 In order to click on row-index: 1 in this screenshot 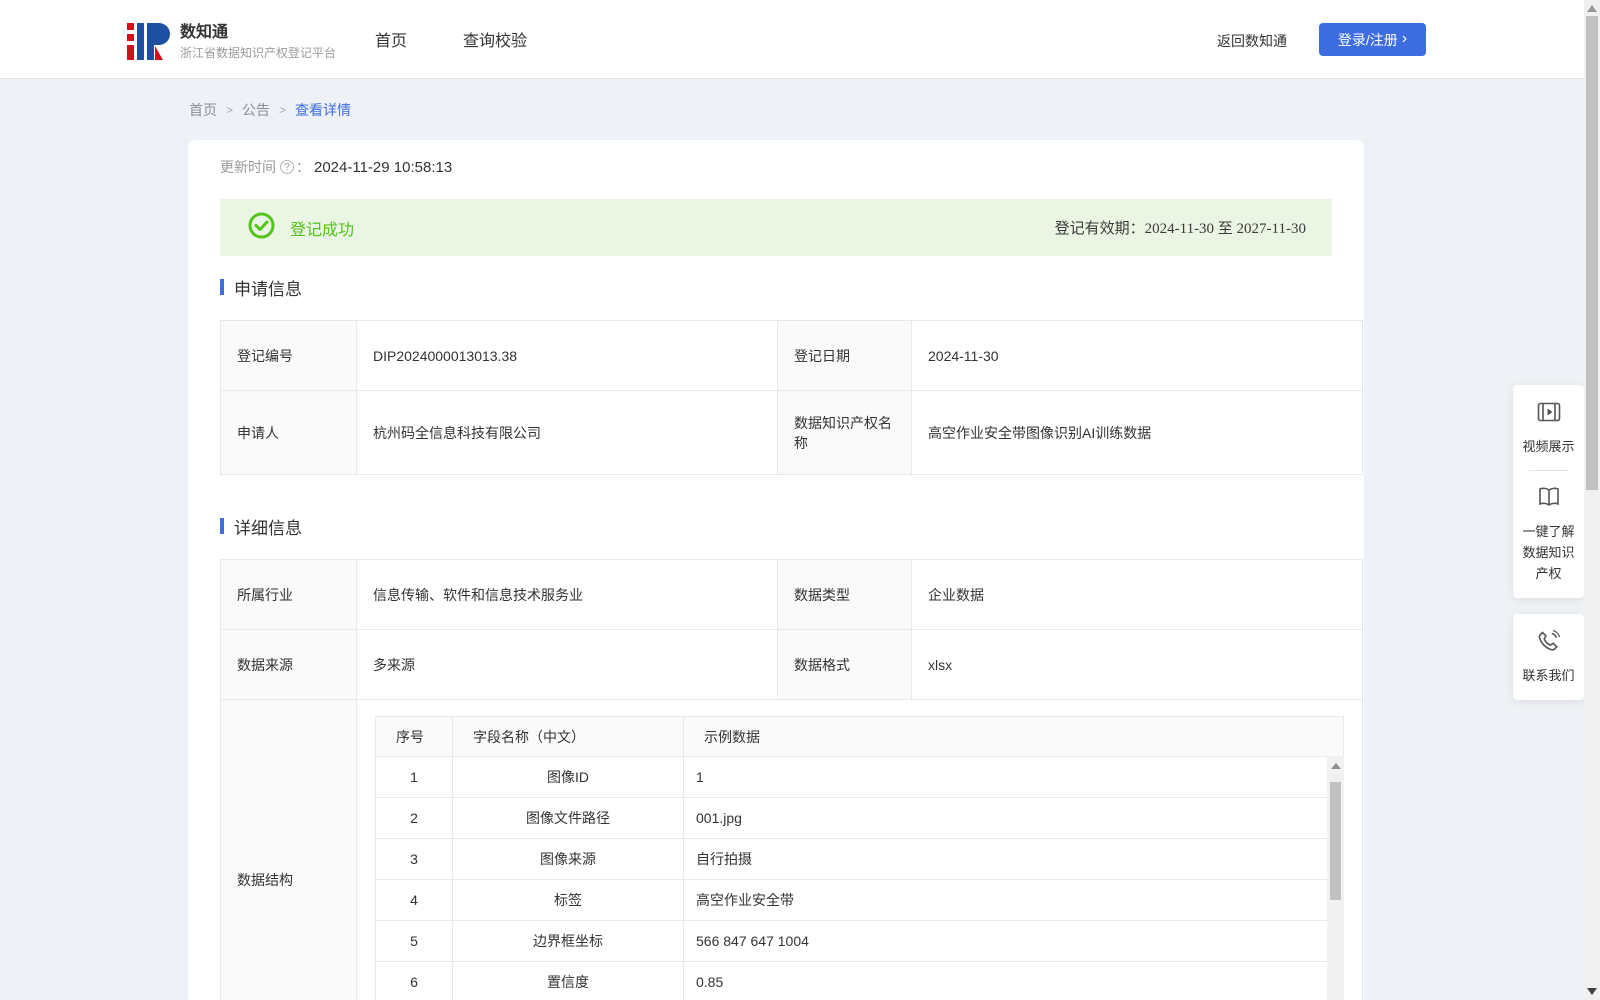, I will do `click(414, 777)`.